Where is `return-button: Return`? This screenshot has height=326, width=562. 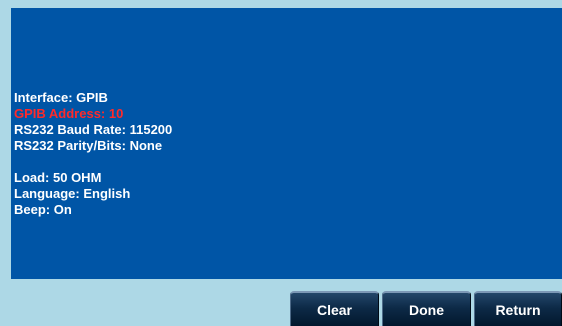
return-button: Return is located at coordinates (518, 308).